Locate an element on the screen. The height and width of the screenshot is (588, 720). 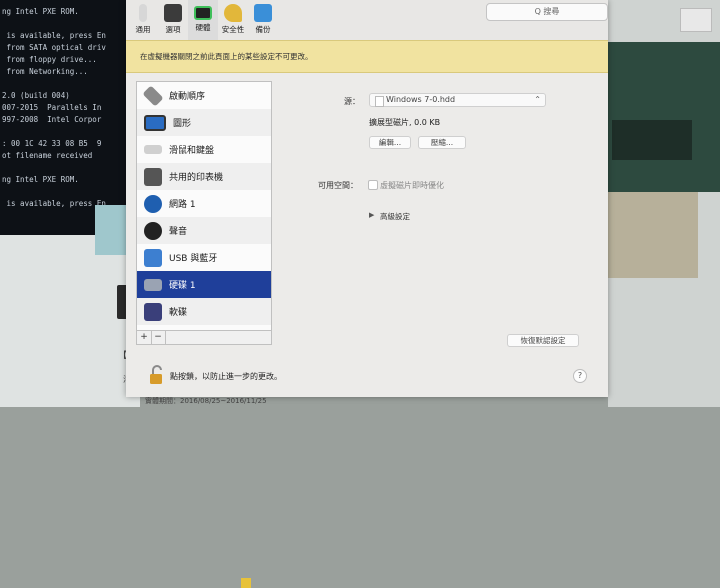
tab-hardware: 硬體 is located at coordinates (203, 20).